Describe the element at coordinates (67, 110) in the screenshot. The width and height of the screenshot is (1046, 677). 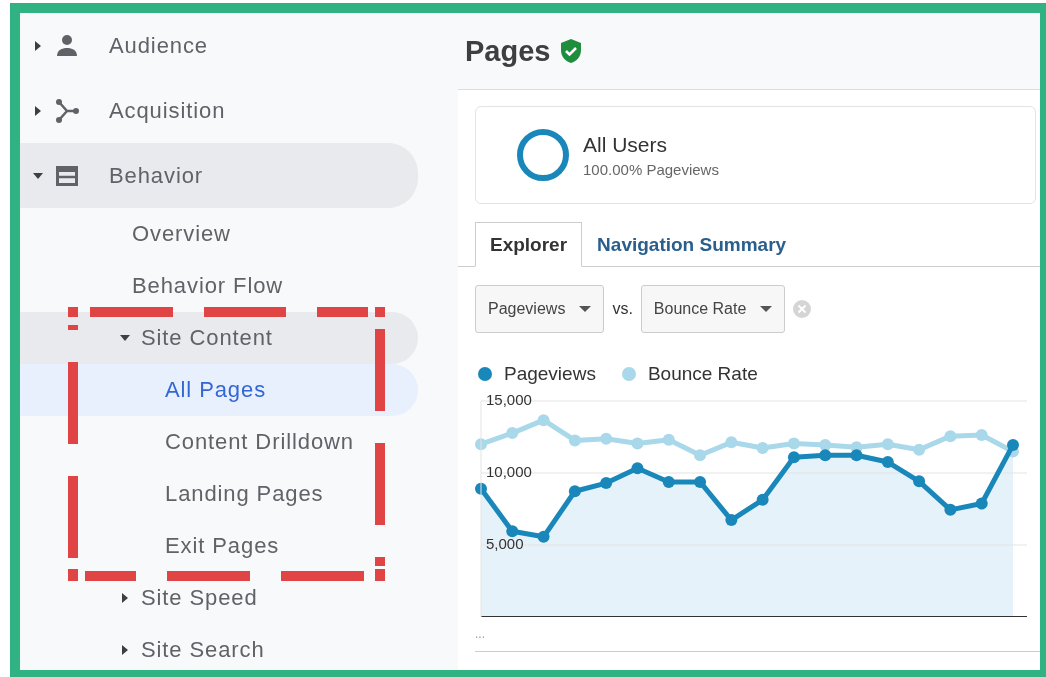
I see `branch-icon` at that location.